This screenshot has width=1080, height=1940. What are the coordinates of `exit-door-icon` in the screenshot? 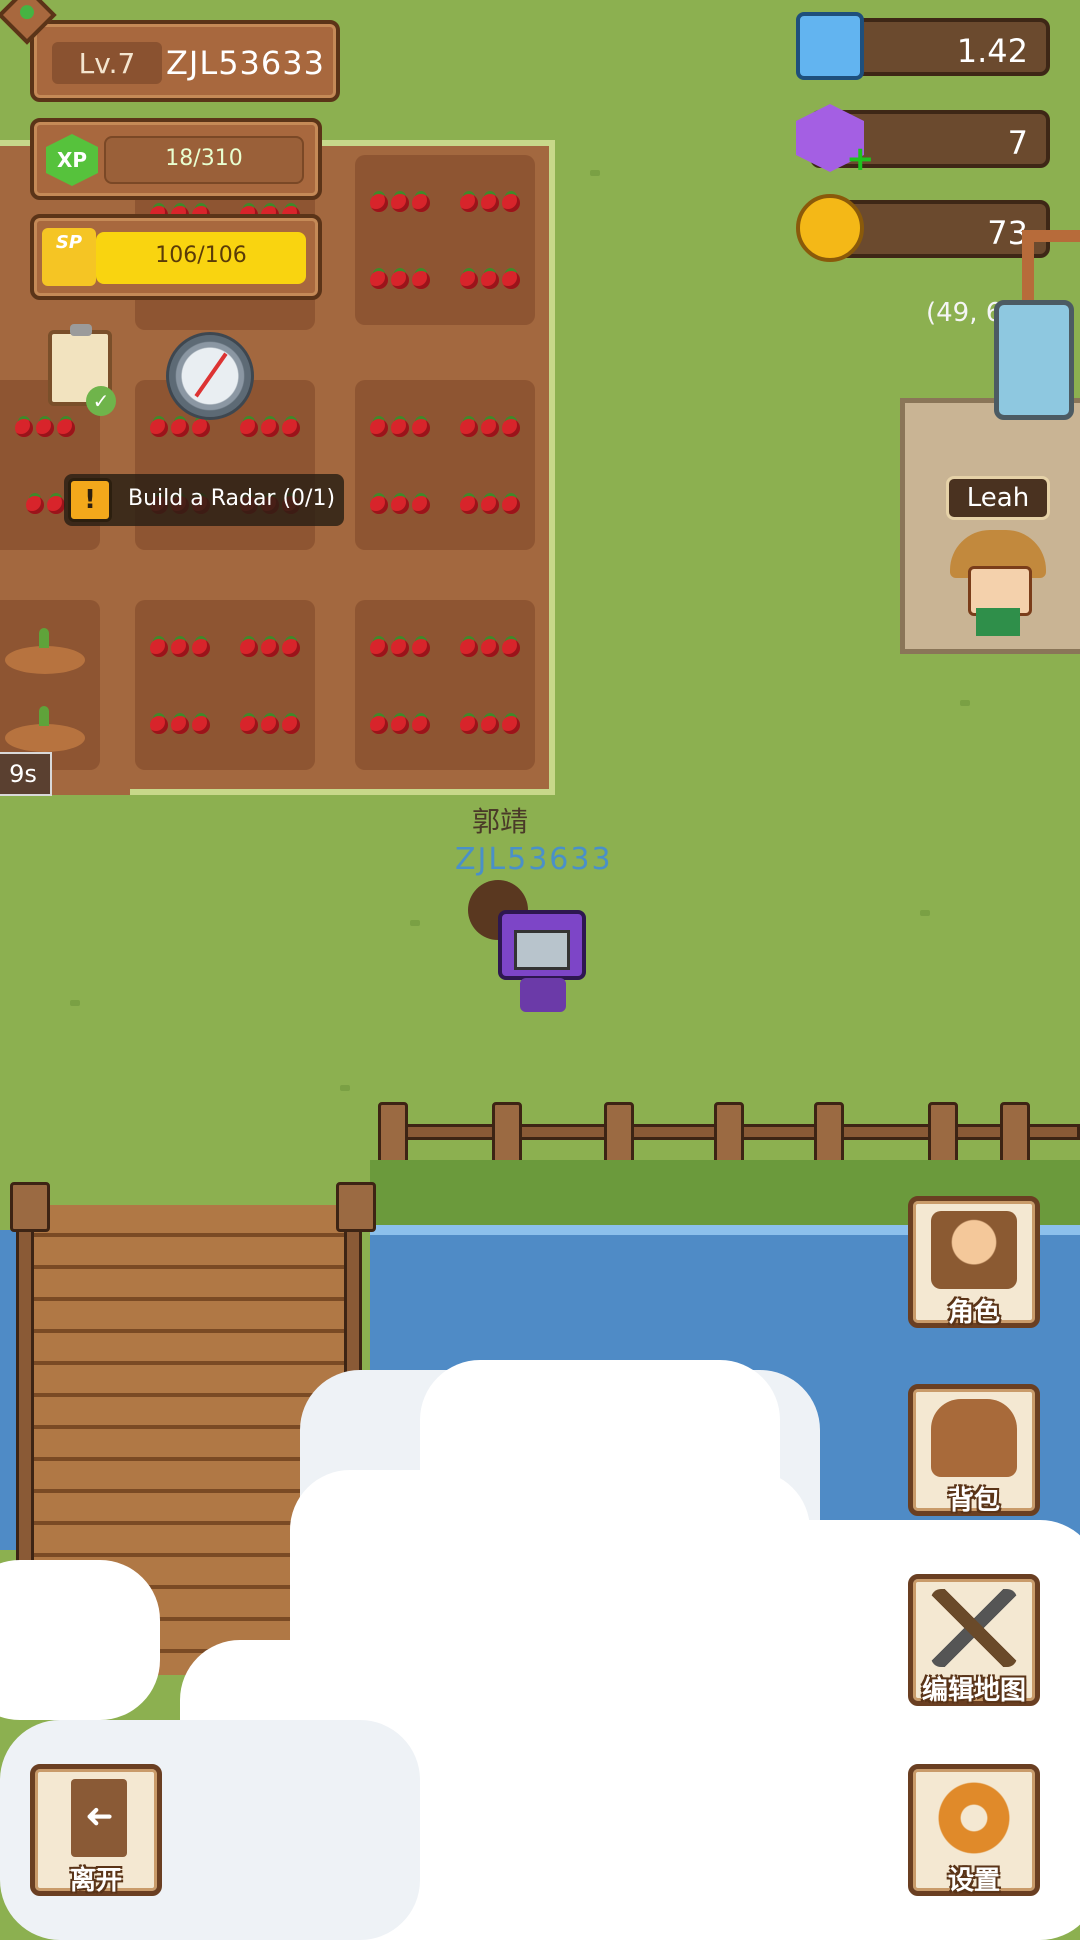 It's located at (99, 1818).